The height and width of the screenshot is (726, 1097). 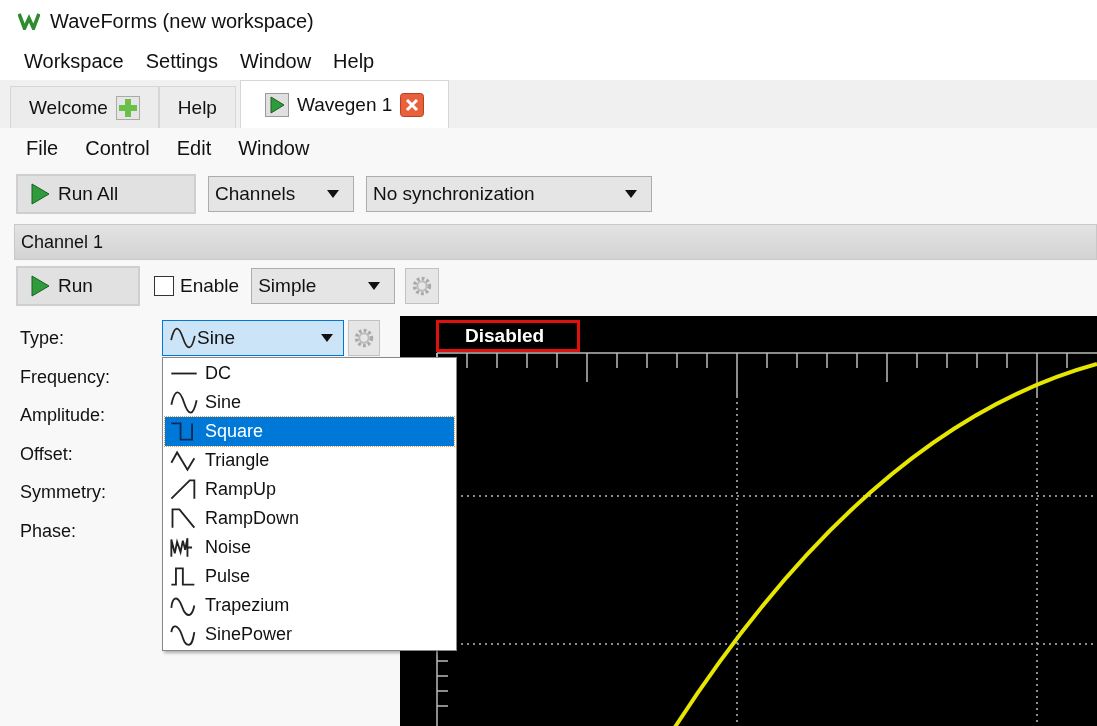 I want to click on menu-item: Control, so click(x=117, y=148).